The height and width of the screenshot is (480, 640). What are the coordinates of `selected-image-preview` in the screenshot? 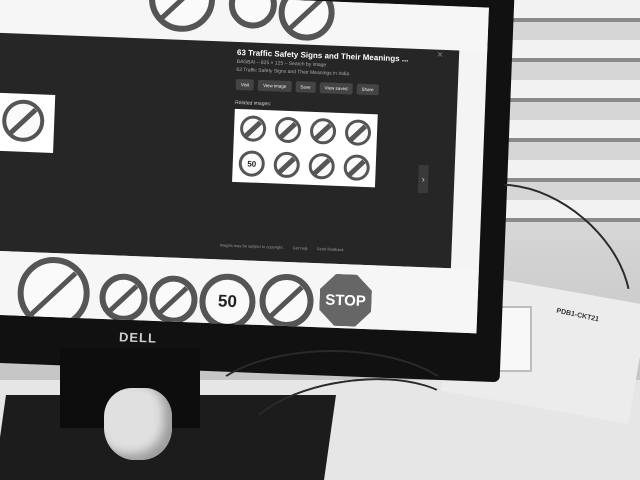 It's located at (28, 122).